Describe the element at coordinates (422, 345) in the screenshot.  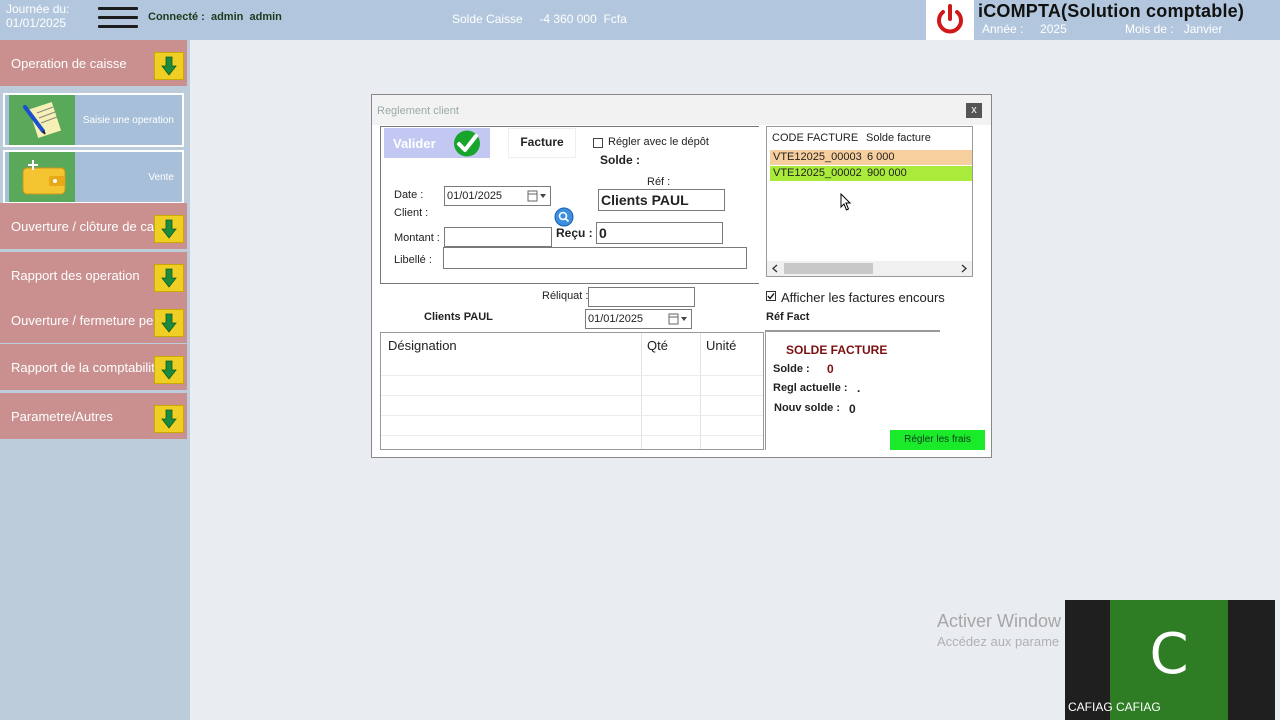
I see `designation-header: Désignation` at that location.